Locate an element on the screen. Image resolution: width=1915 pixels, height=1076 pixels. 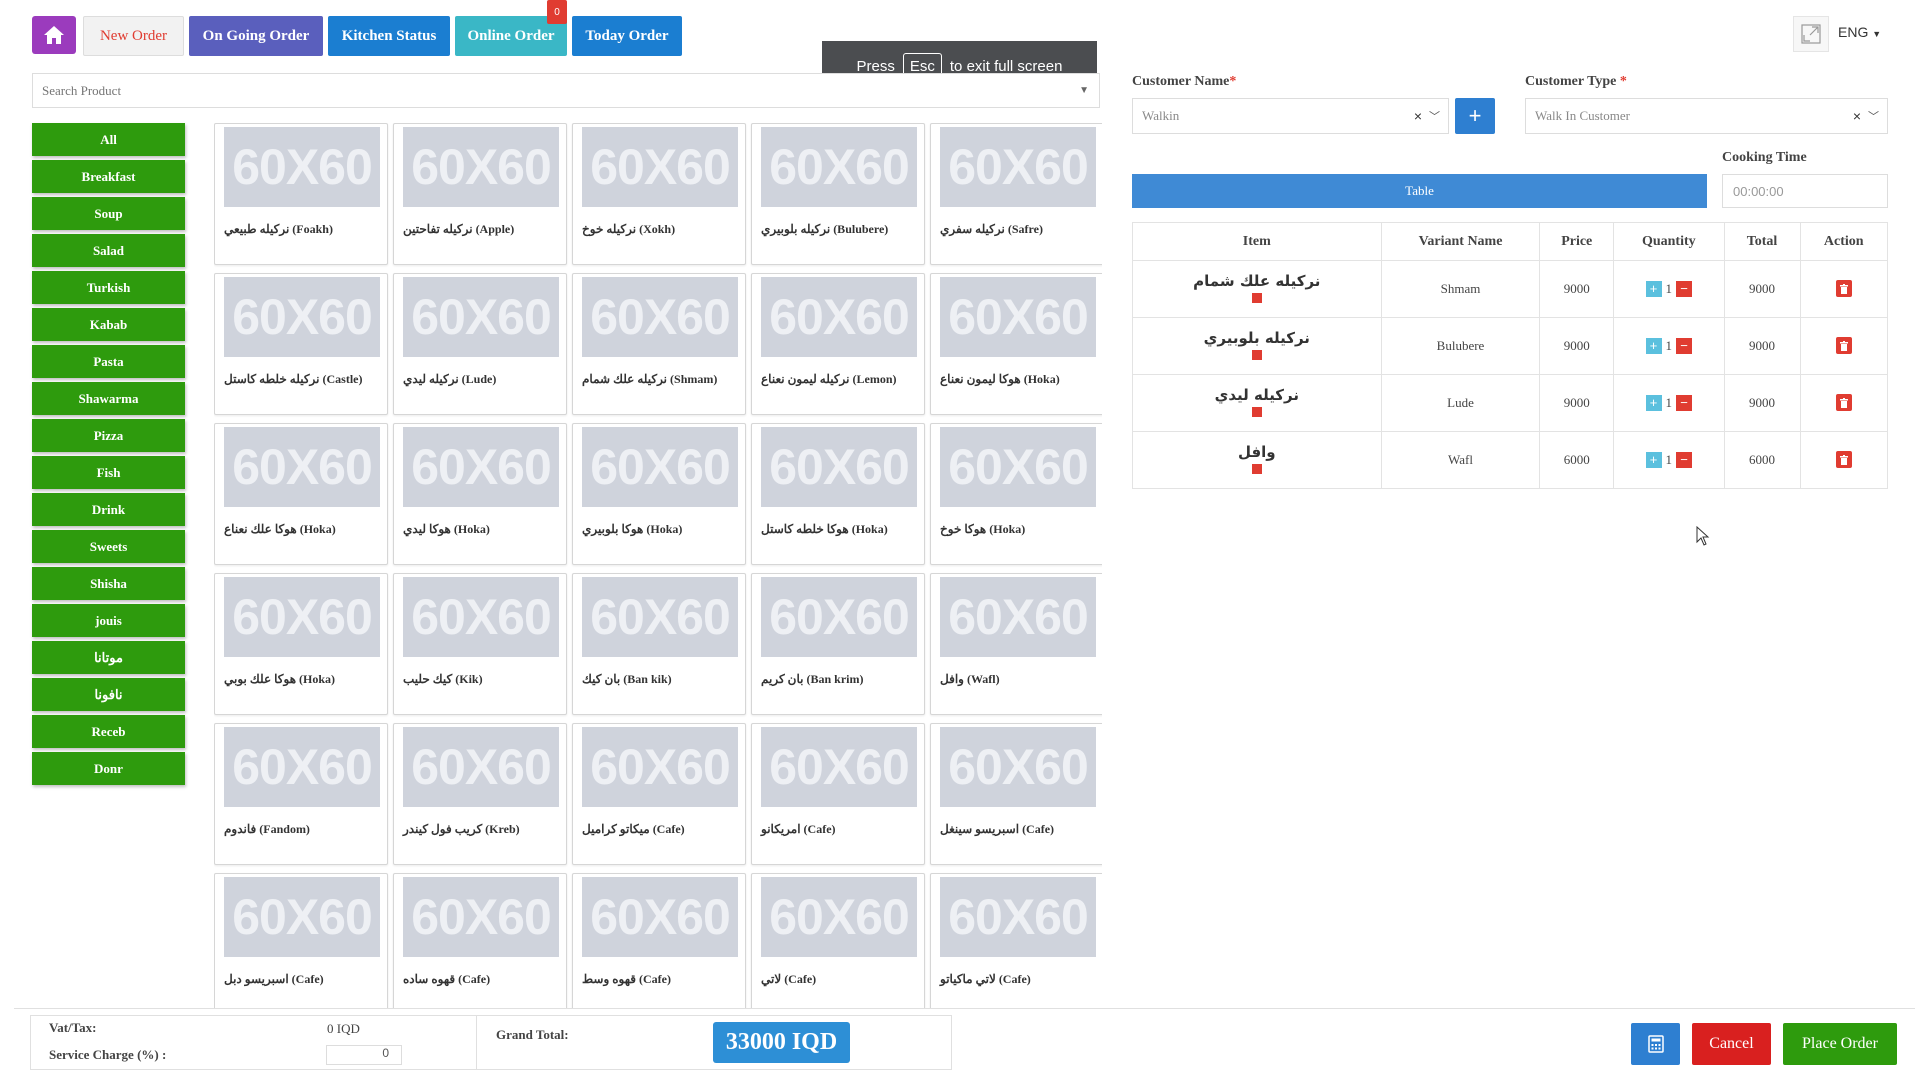
tab-kitchen-status: Kitchen Status is located at coordinates (389, 36).